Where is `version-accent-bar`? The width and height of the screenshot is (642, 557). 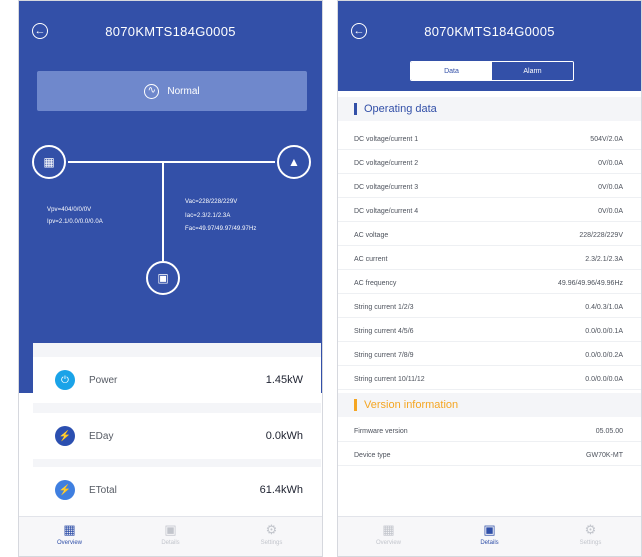 version-accent-bar is located at coordinates (355, 405).